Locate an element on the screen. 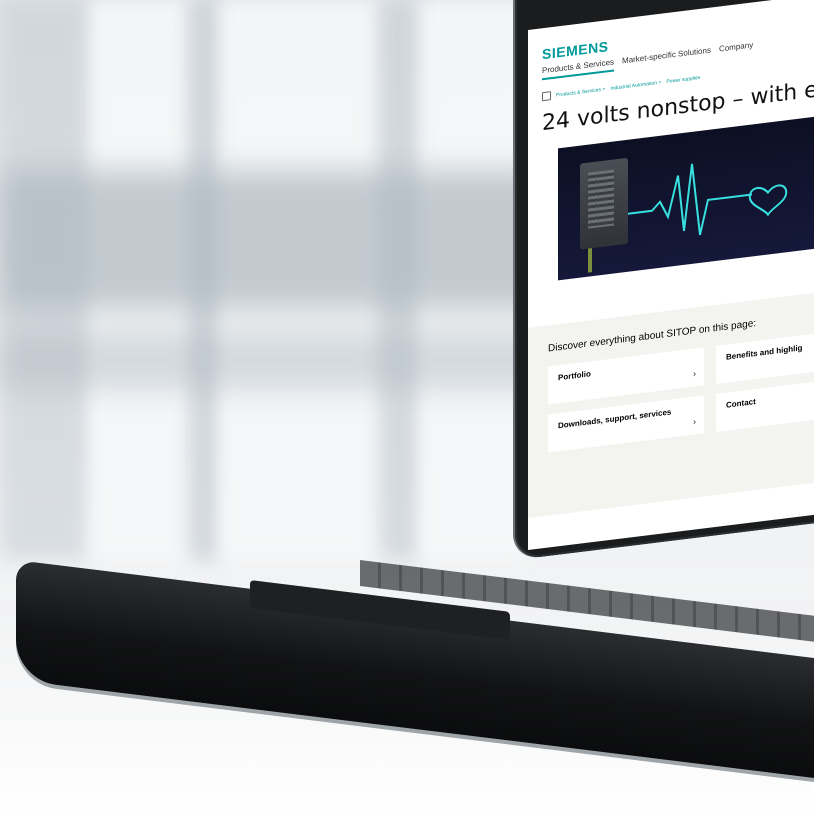 Image resolution: width=814 pixels, height=823 pixels. breadcrumb-industrial-automation: Industrial Automation > is located at coordinates (635, 85).